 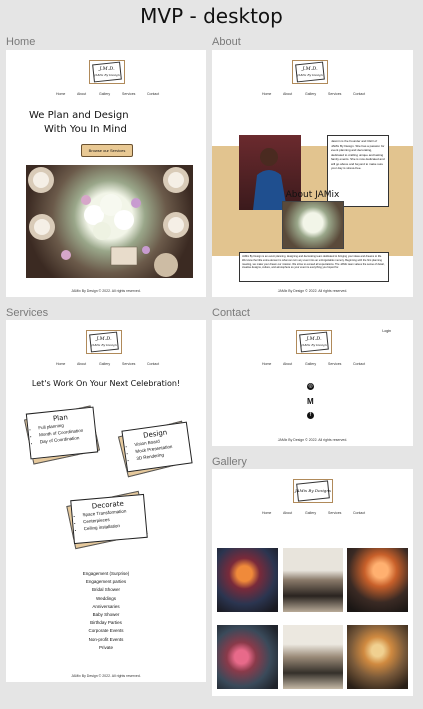 I want to click on logo: JAMix By Designs, so click(x=313, y=491).